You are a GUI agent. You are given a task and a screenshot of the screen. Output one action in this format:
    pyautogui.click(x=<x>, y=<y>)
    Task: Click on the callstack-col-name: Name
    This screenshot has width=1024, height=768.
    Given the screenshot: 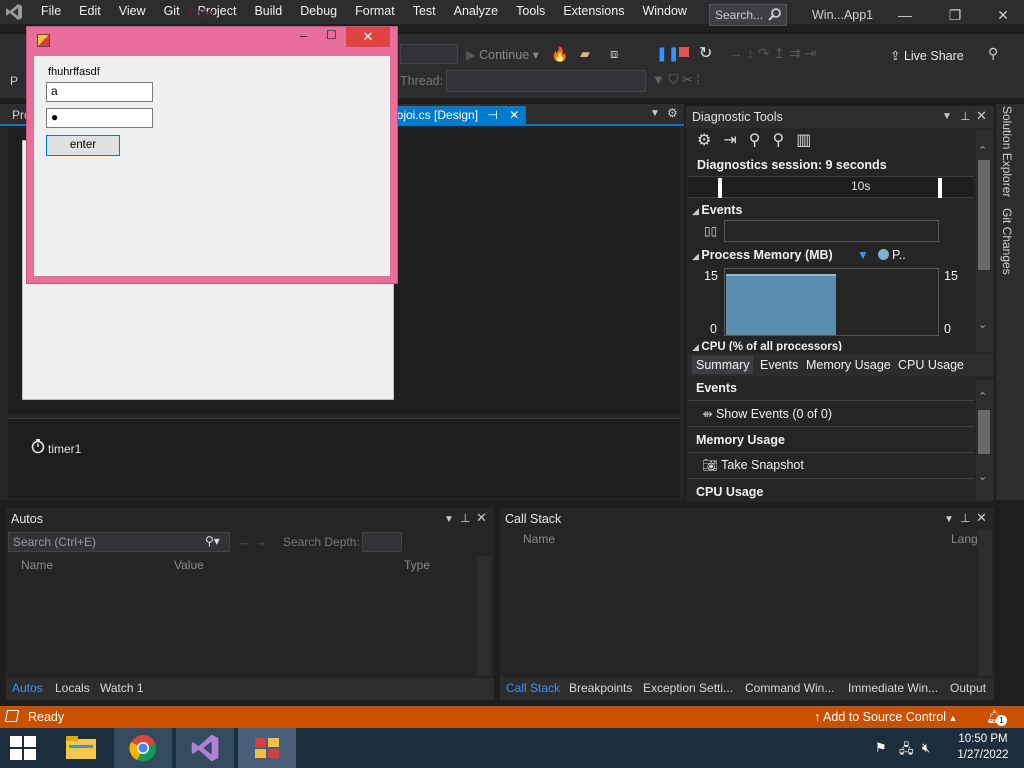 What is the action you would take?
    pyautogui.click(x=539, y=539)
    